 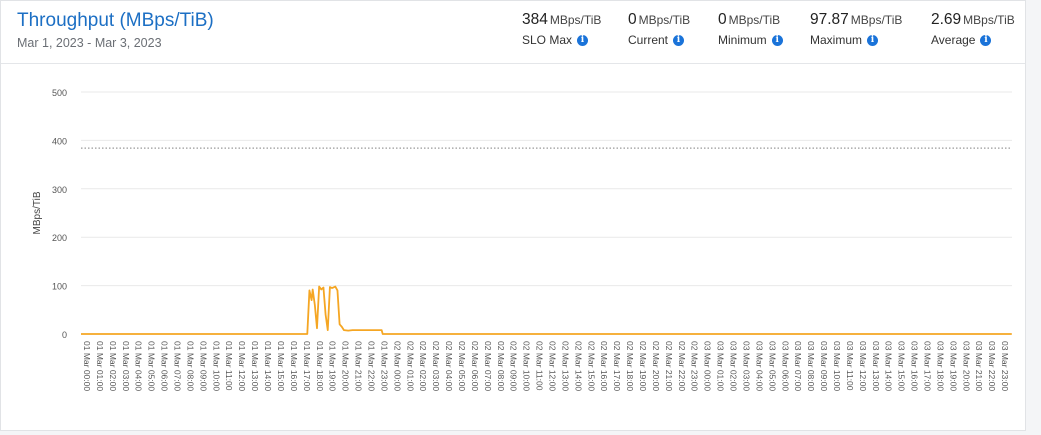 I want to click on x-tick-label: 02 Mar 04:00, so click(x=449, y=366).